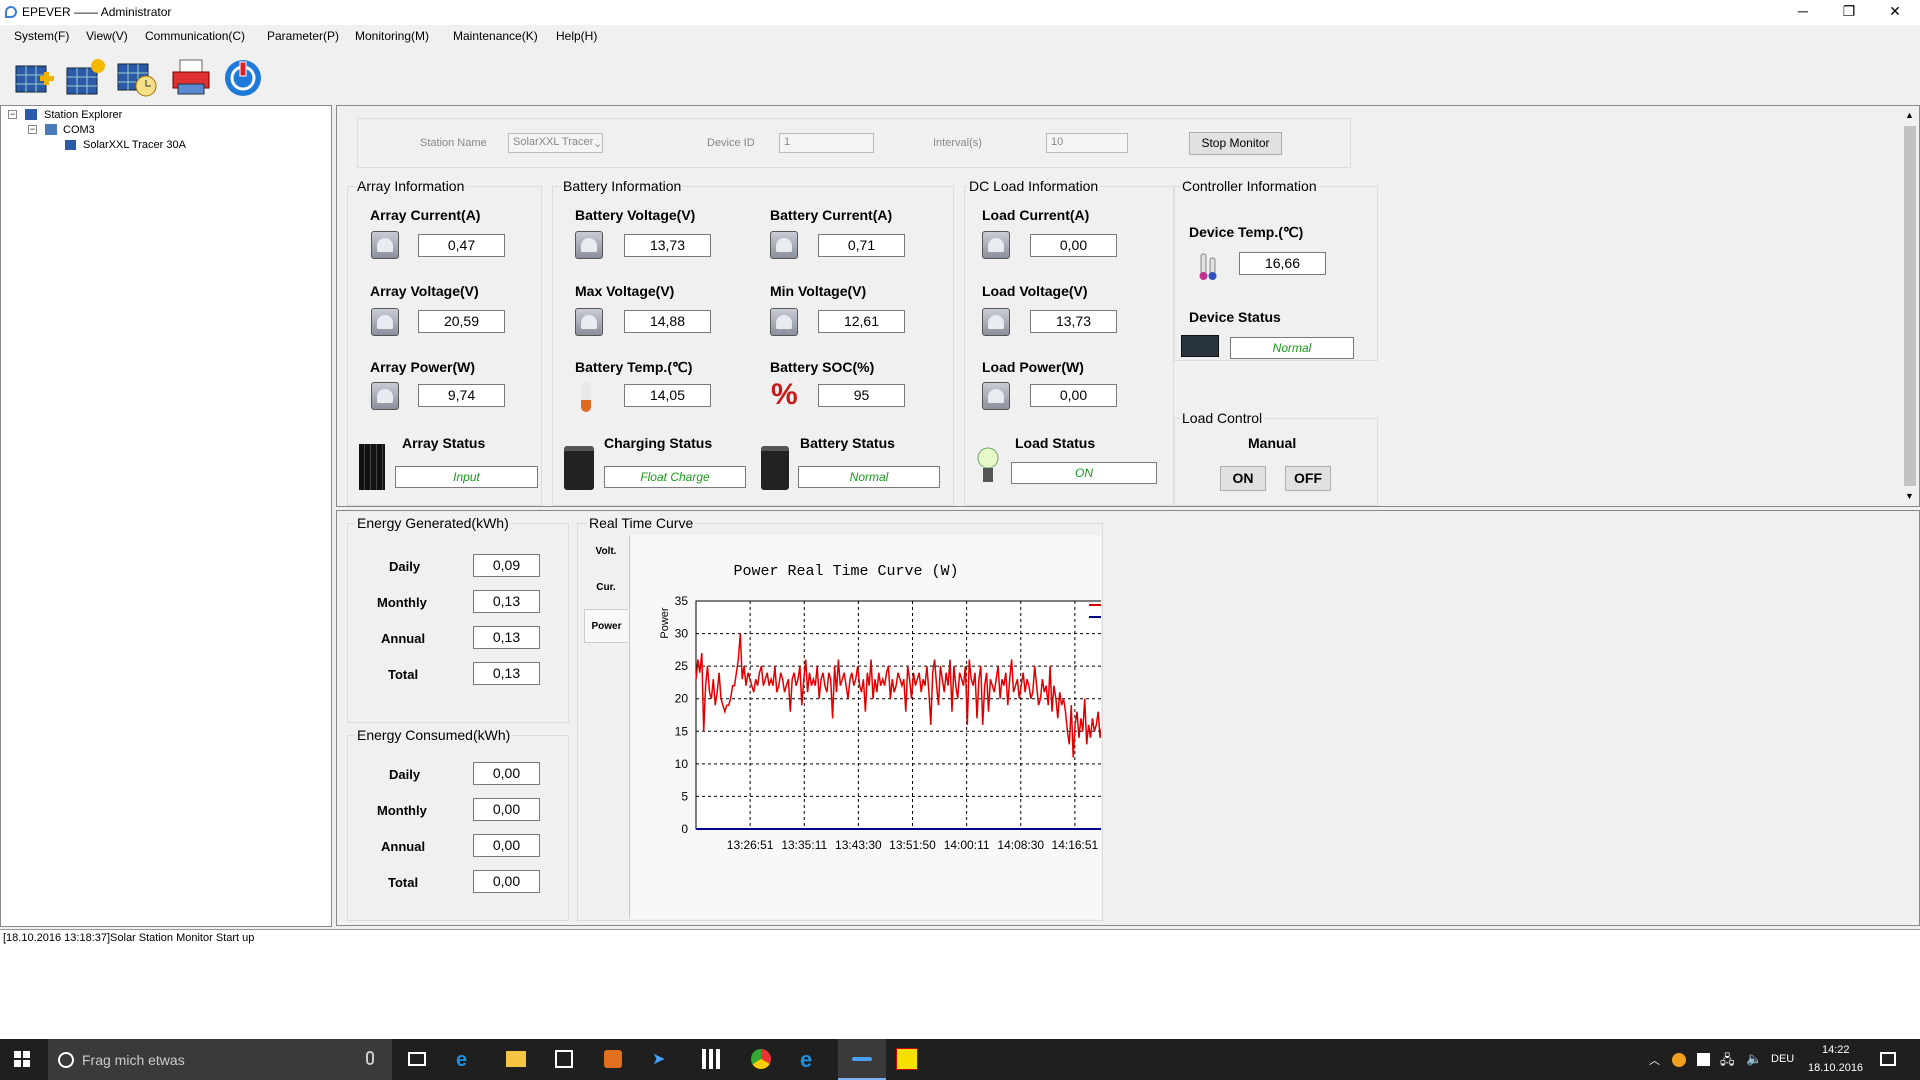 The height and width of the screenshot is (1080, 1920). I want to click on chart-title: Power Real Time Curve (W), so click(845, 571).